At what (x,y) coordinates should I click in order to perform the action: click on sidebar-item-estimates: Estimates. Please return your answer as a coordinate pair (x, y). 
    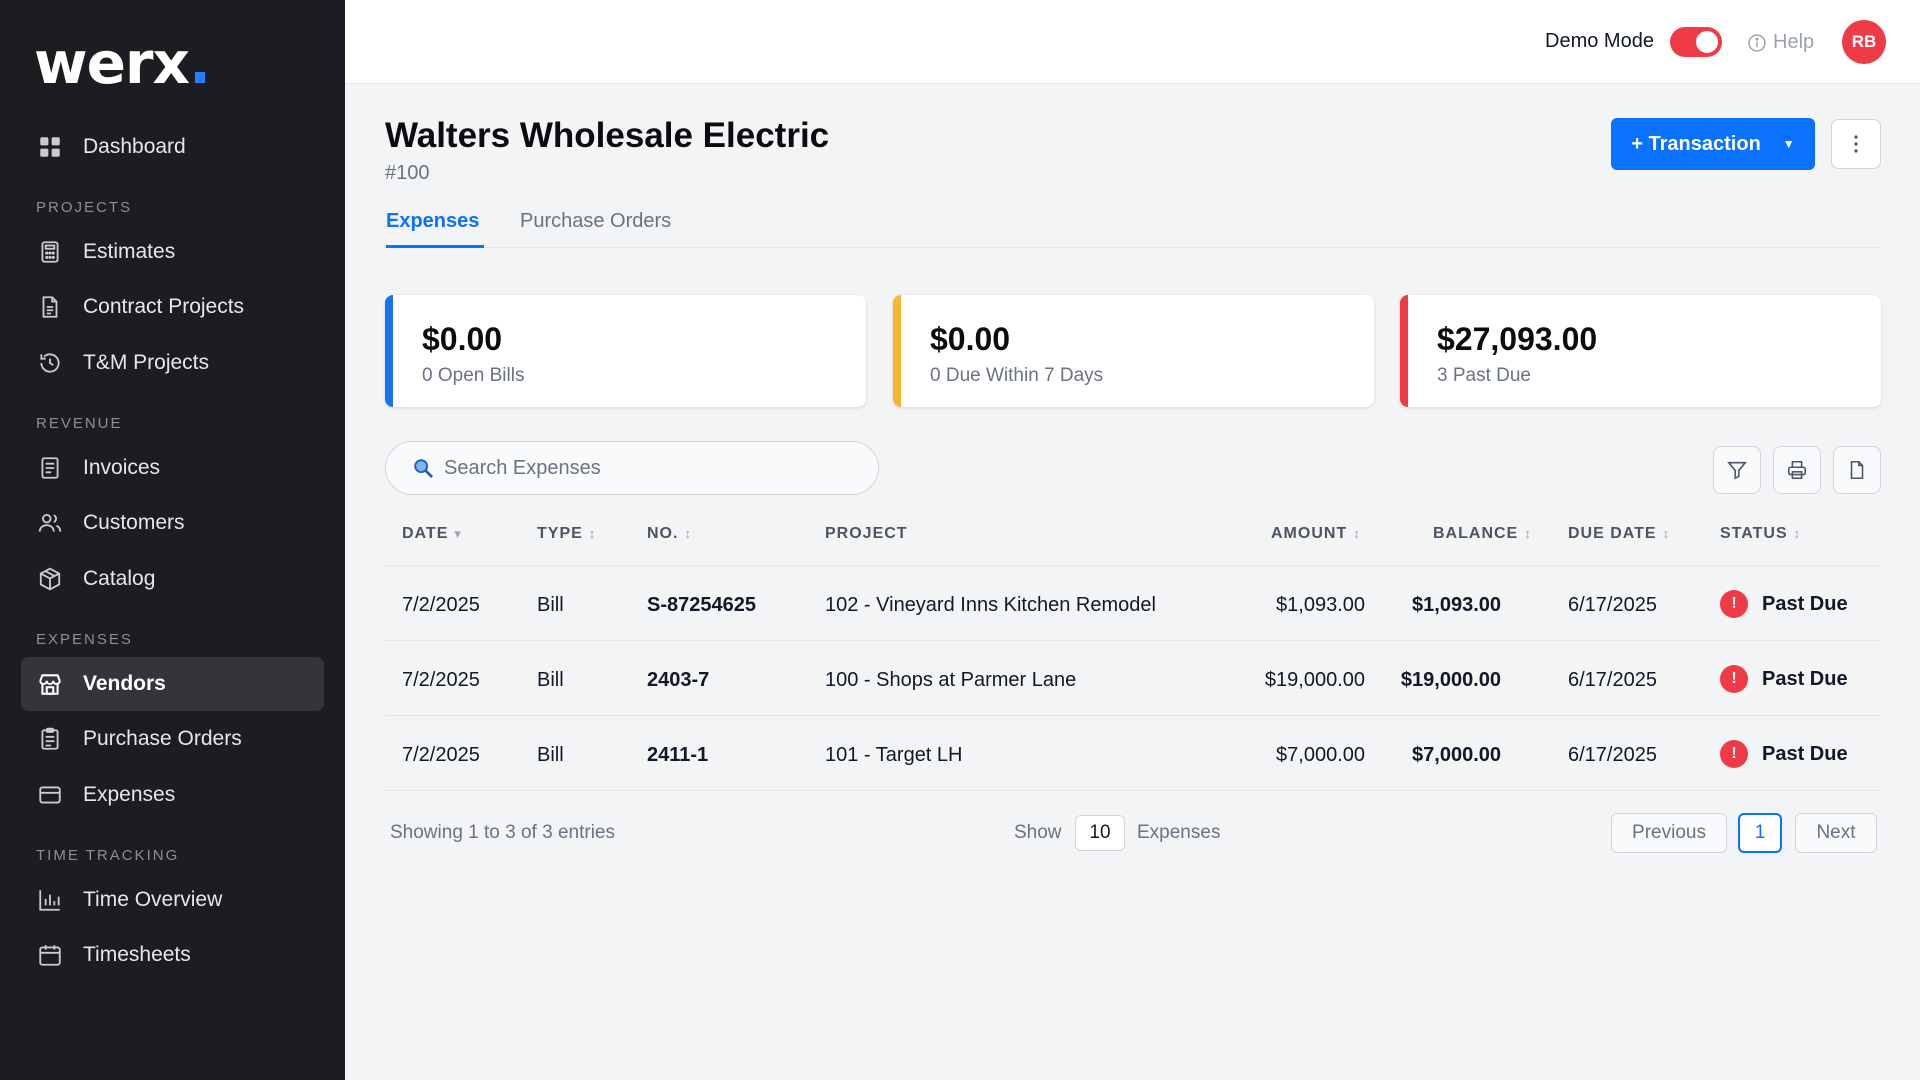
    Looking at the image, I should click on (172, 252).